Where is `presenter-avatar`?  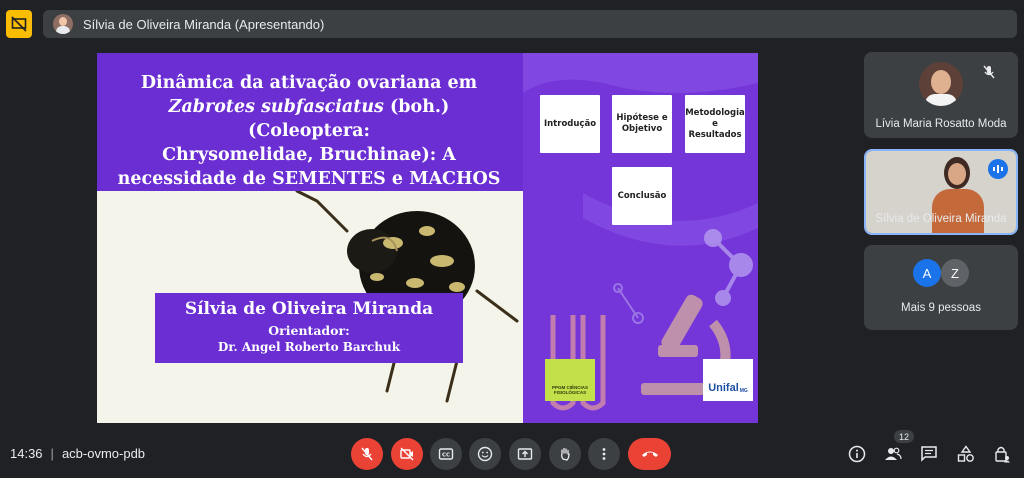 presenter-avatar is located at coordinates (63, 24).